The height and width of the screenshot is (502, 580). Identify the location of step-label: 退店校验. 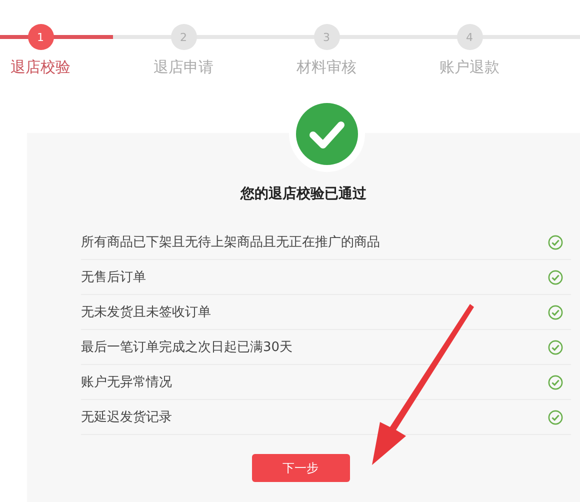
(40, 67).